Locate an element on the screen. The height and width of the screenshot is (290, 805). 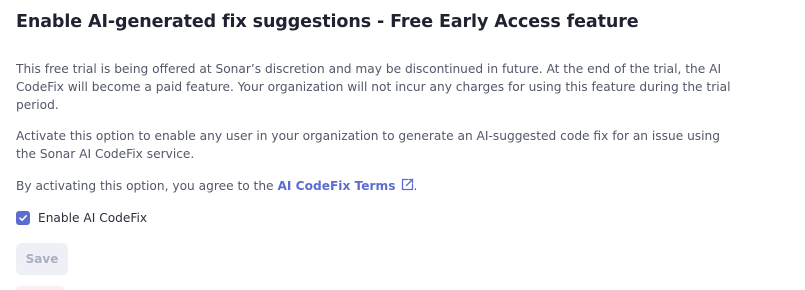
save-button: Save is located at coordinates (42, 259).